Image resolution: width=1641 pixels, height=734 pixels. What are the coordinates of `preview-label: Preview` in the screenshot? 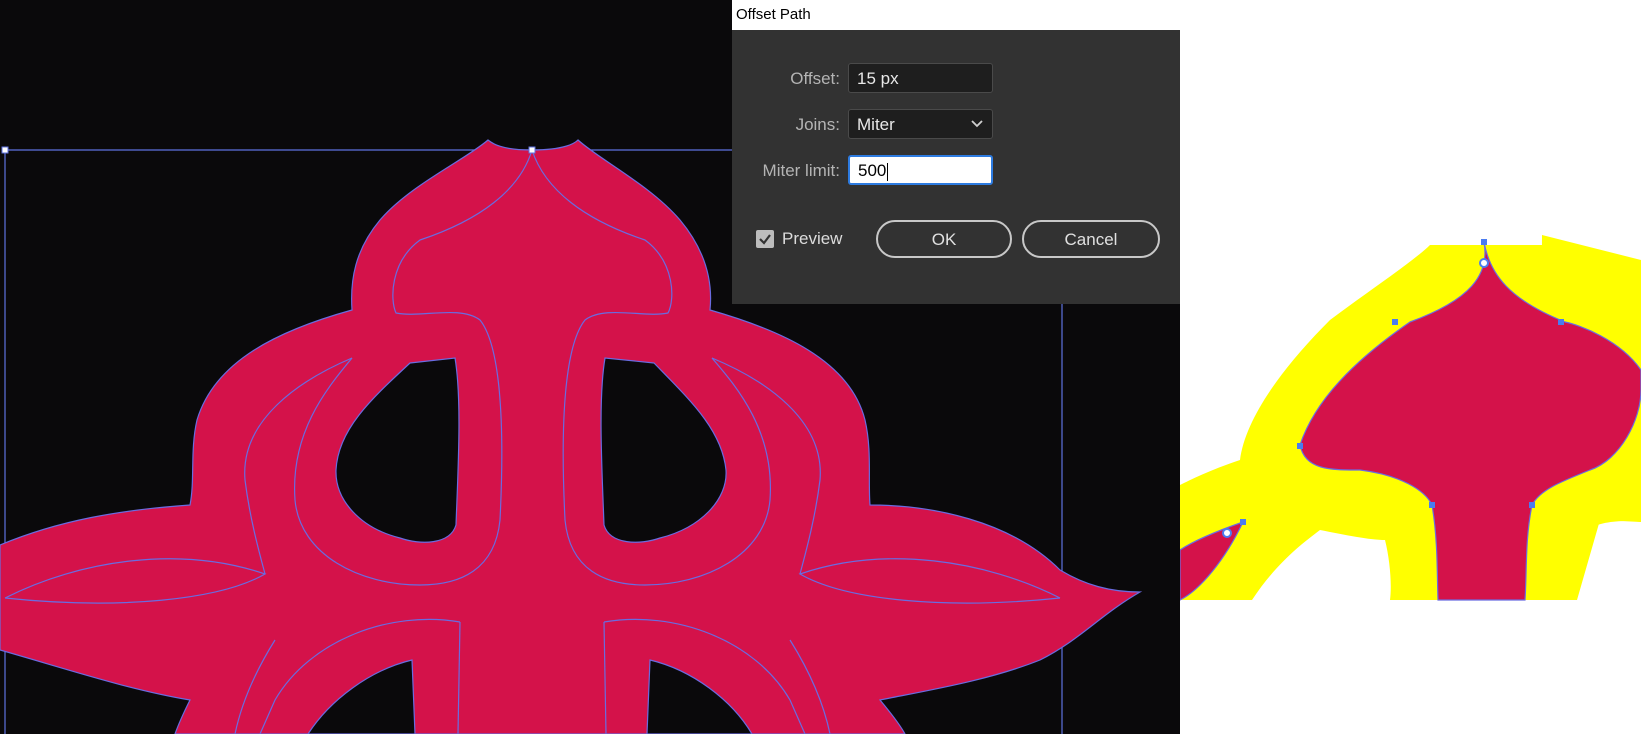 It's located at (812, 239).